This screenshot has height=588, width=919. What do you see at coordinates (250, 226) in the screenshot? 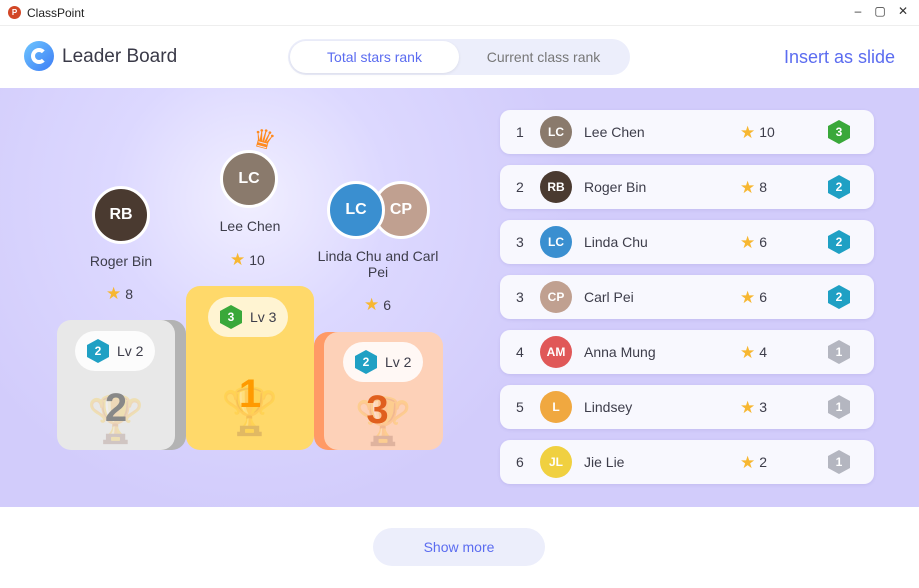
I see `first-name: Lee Chen` at bounding box center [250, 226].